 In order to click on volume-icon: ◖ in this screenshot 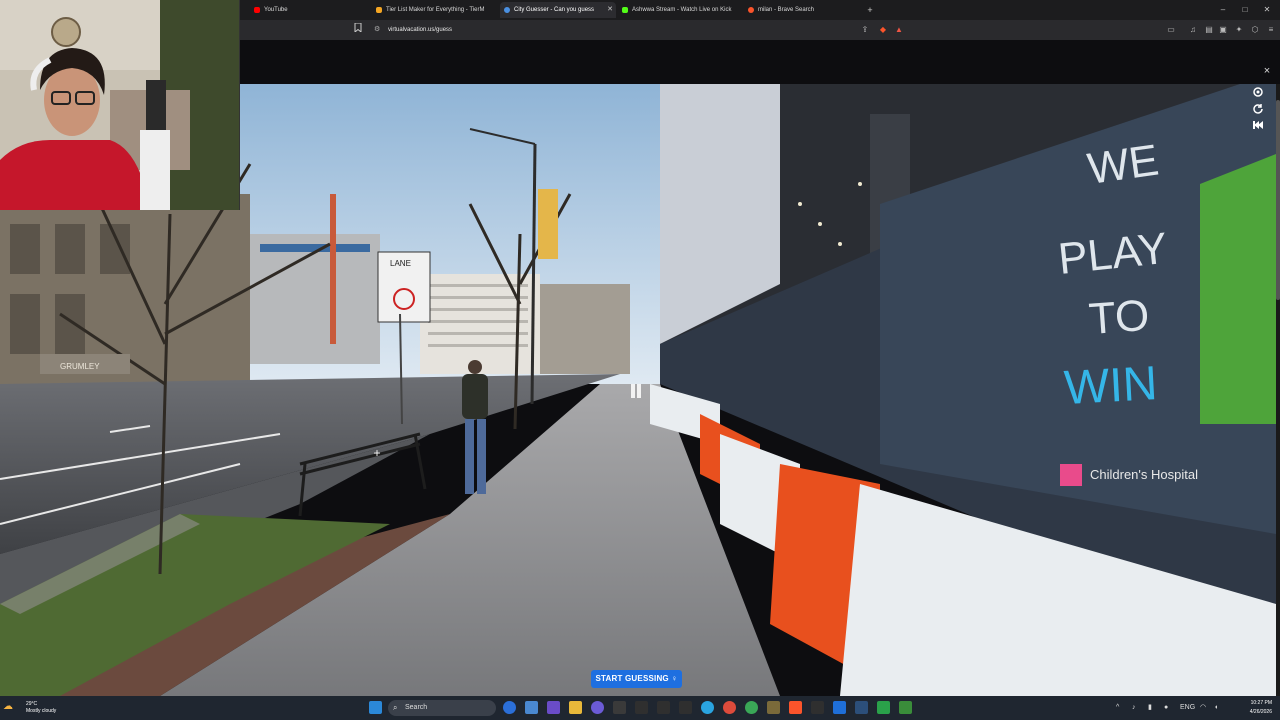, I will do `click(1216, 708)`.